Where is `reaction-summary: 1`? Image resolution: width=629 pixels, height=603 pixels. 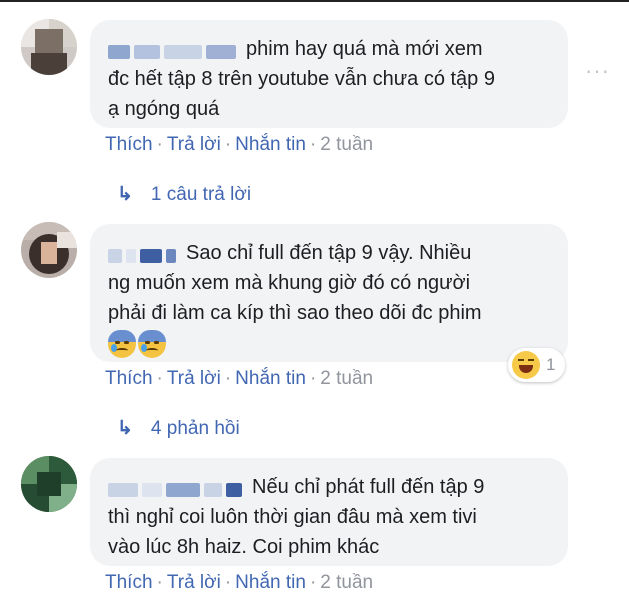 reaction-summary: 1 is located at coordinates (537, 365).